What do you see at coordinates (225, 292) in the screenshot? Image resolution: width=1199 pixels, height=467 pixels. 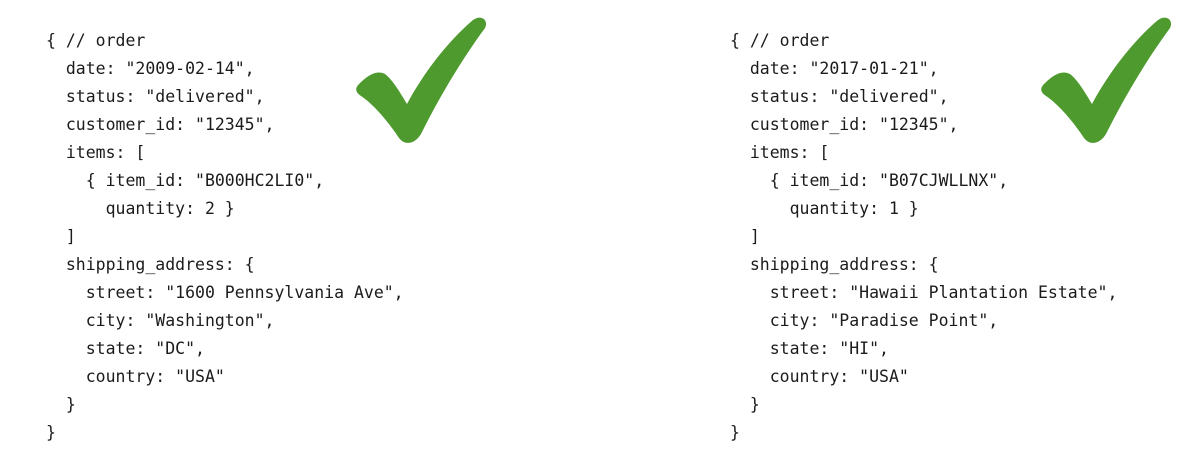 I see `code-line: street: "1600 Pennsylvania Ave",` at bounding box center [225, 292].